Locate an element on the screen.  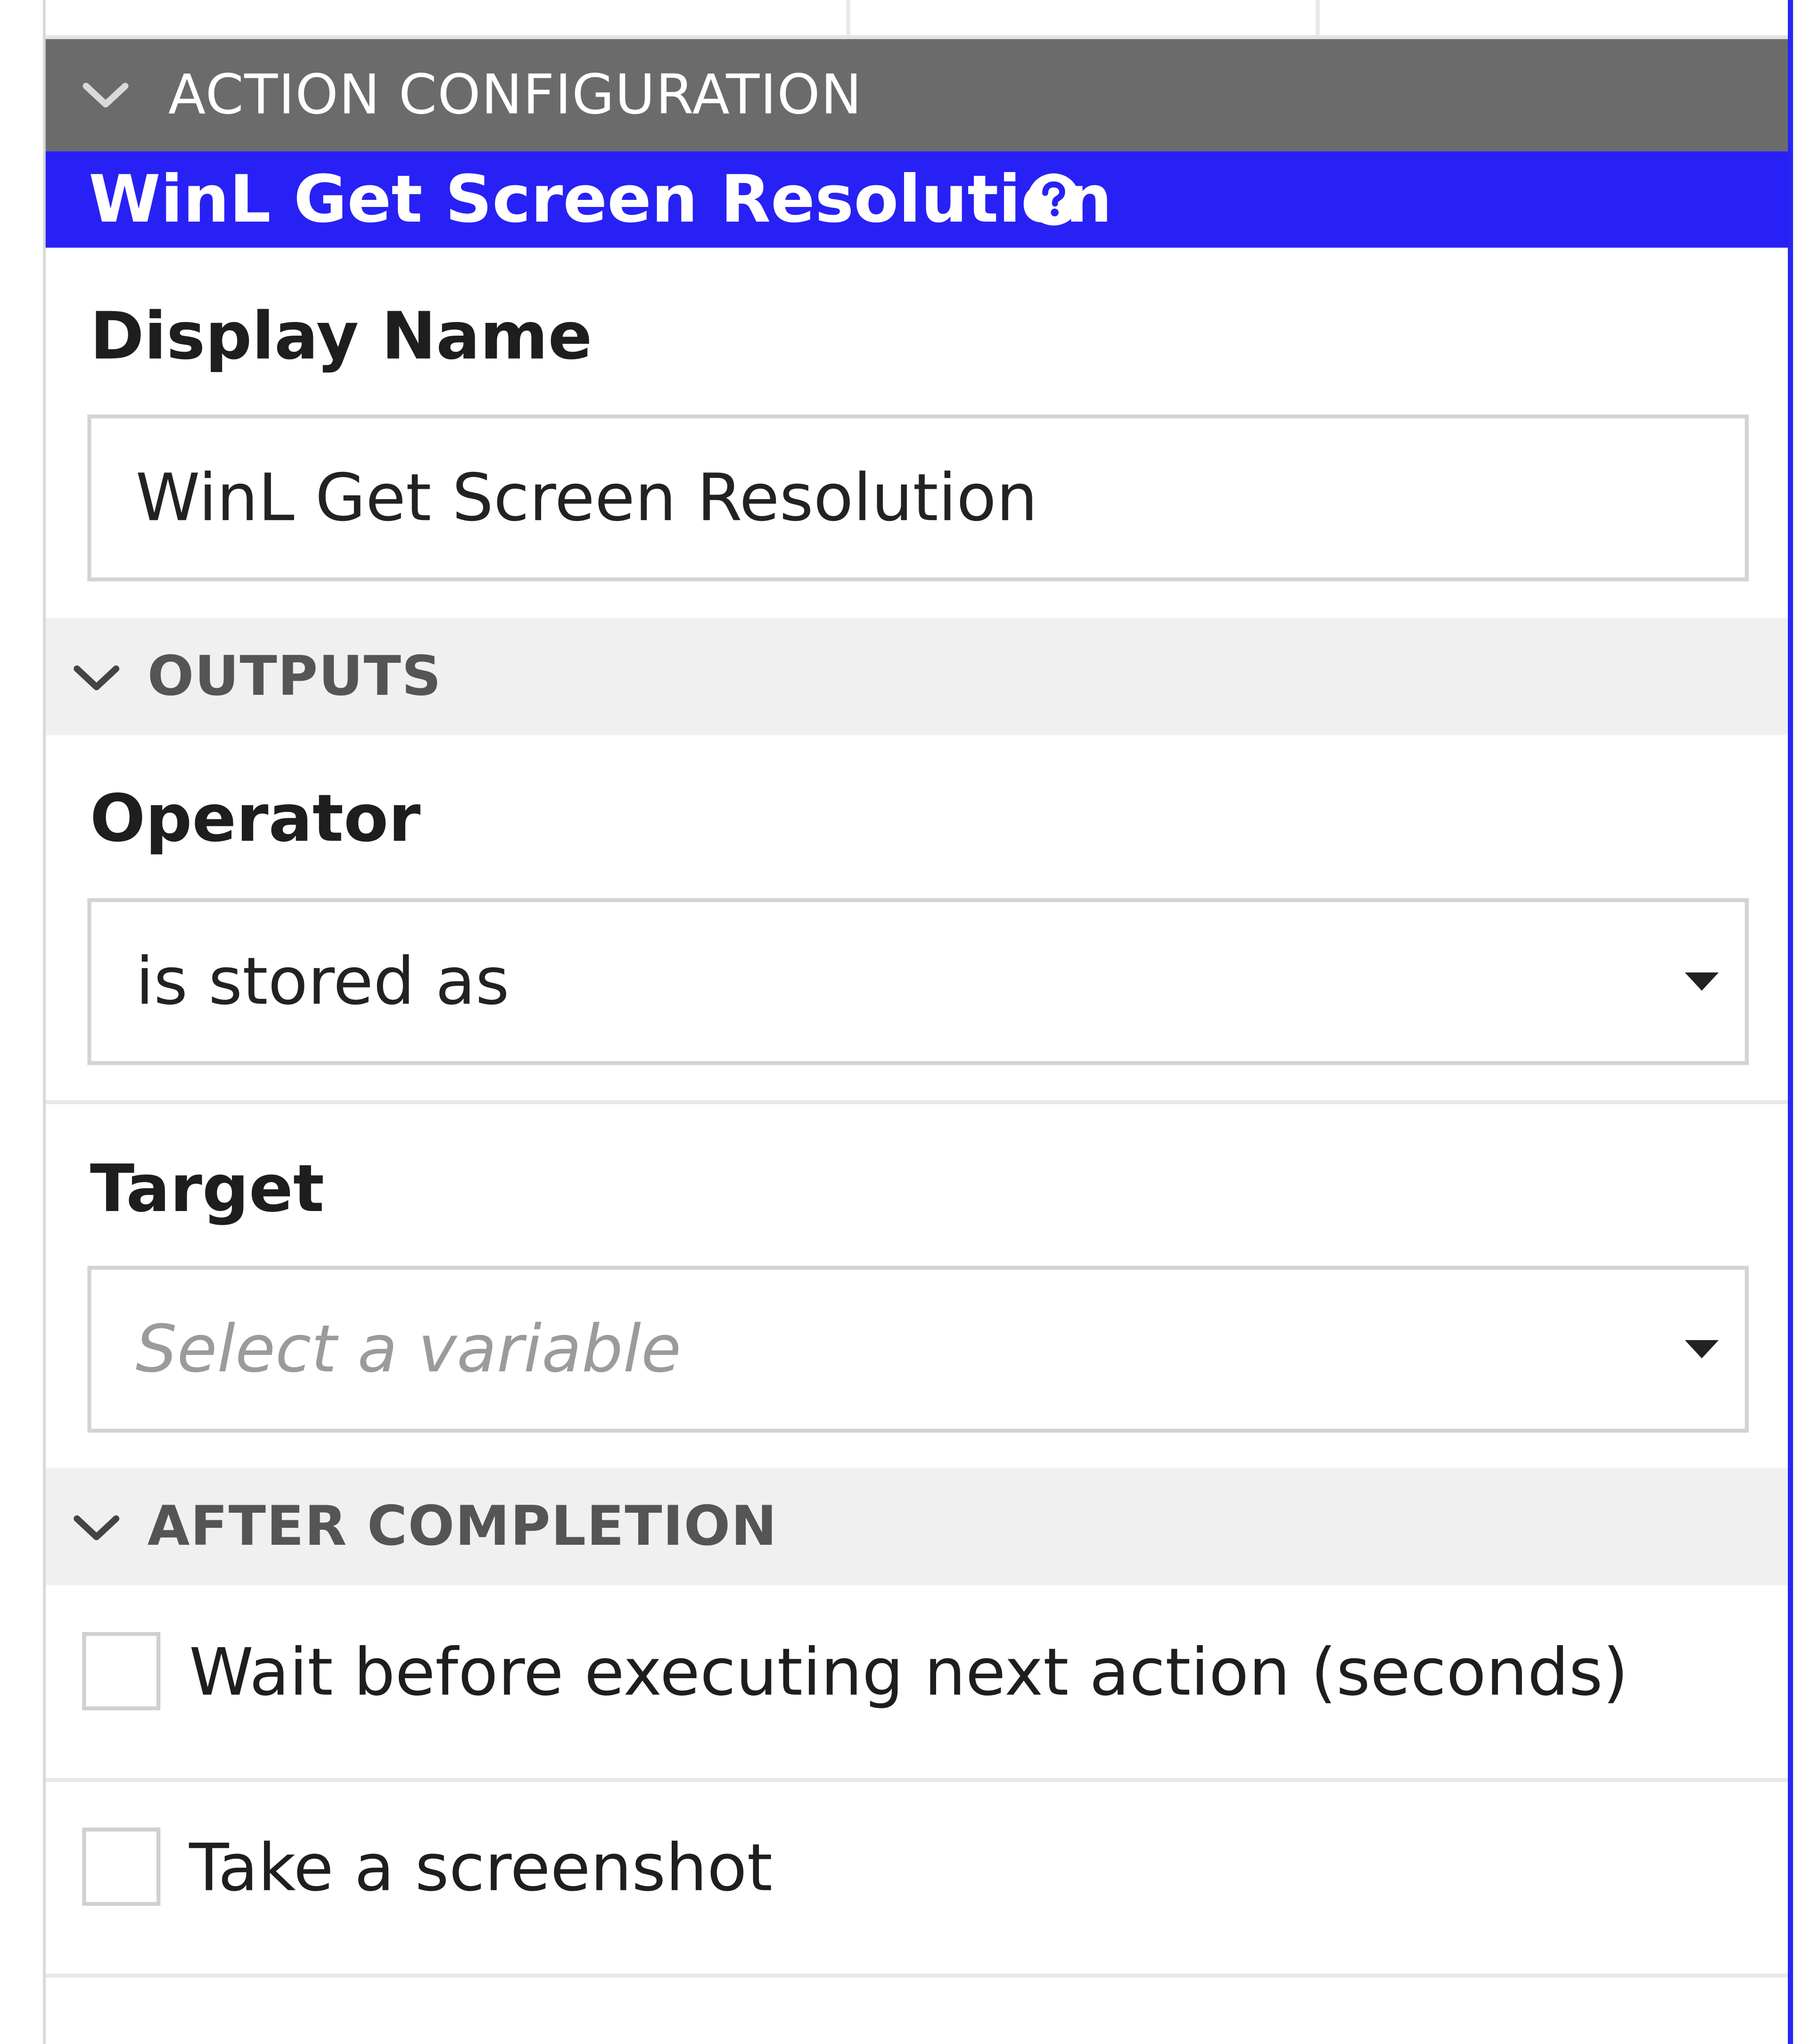
target-label: Target is located at coordinates (207, 1189).